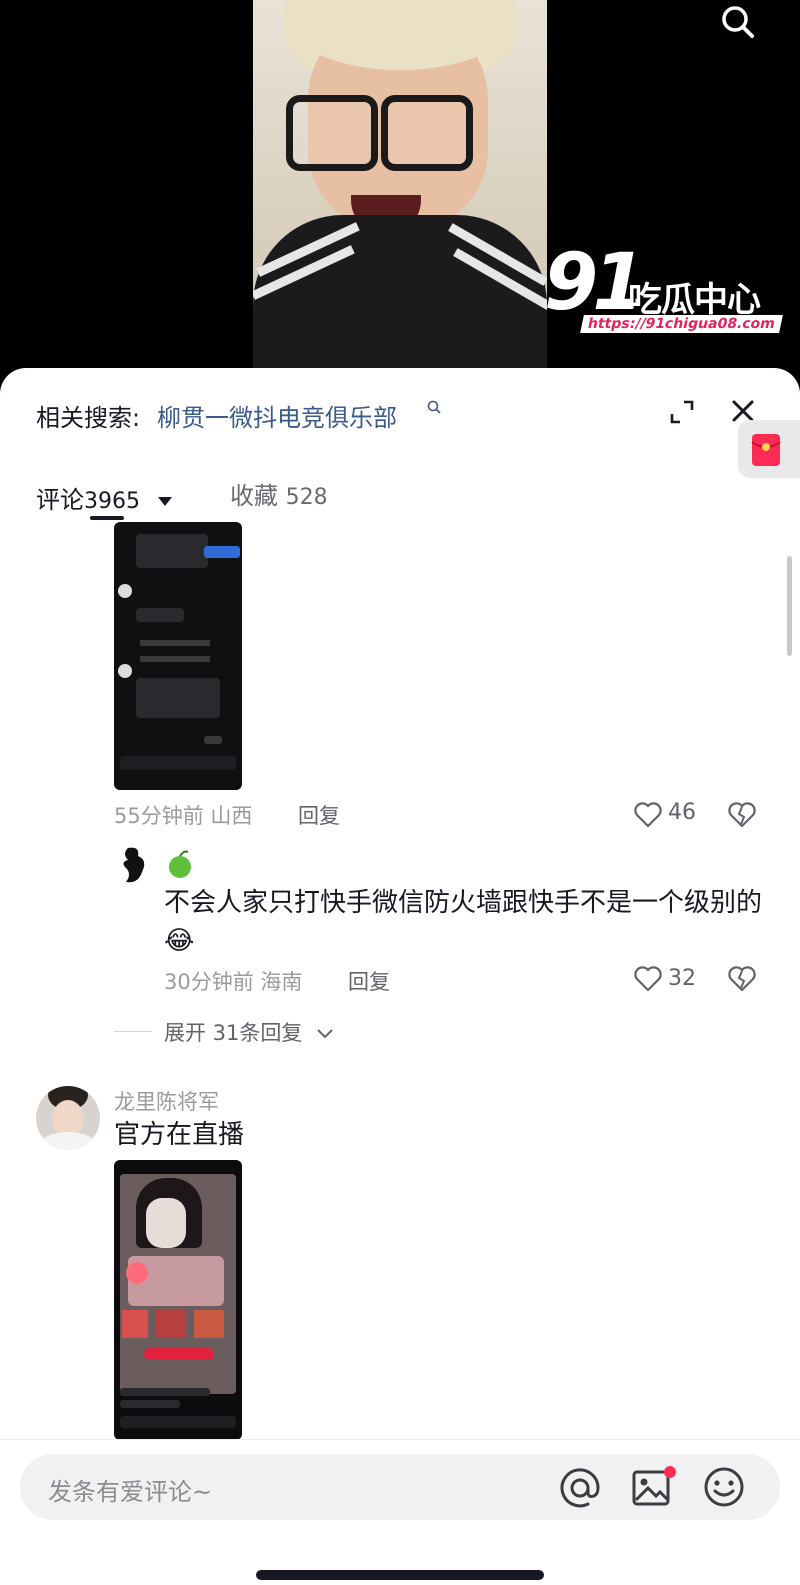  Describe the element at coordinates (183, 816) in the screenshot. I see `comment-meta: 55分钟前 山西` at that location.